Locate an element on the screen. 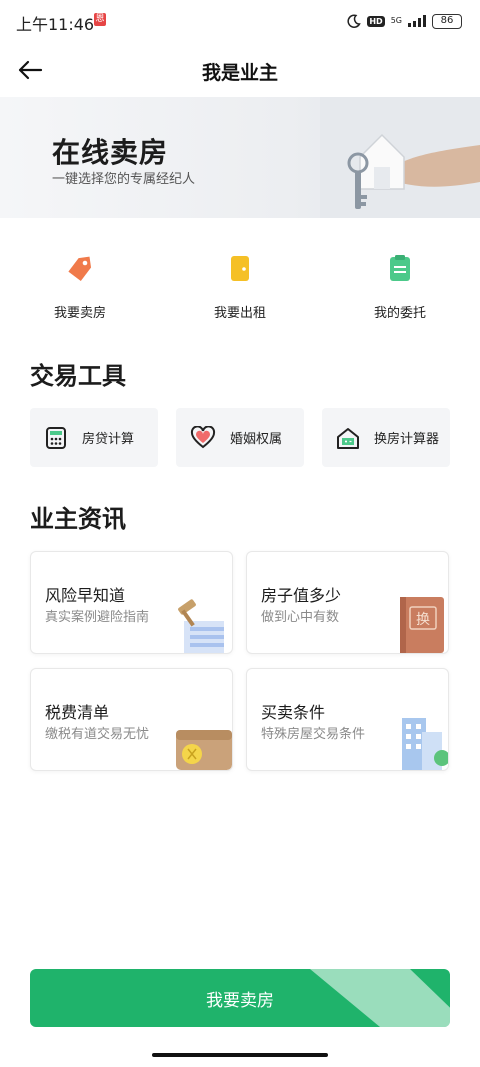 This screenshot has width=480, height=1067. quick-actions: 我要卖房 我要出租 我的委托 is located at coordinates (240, 290).